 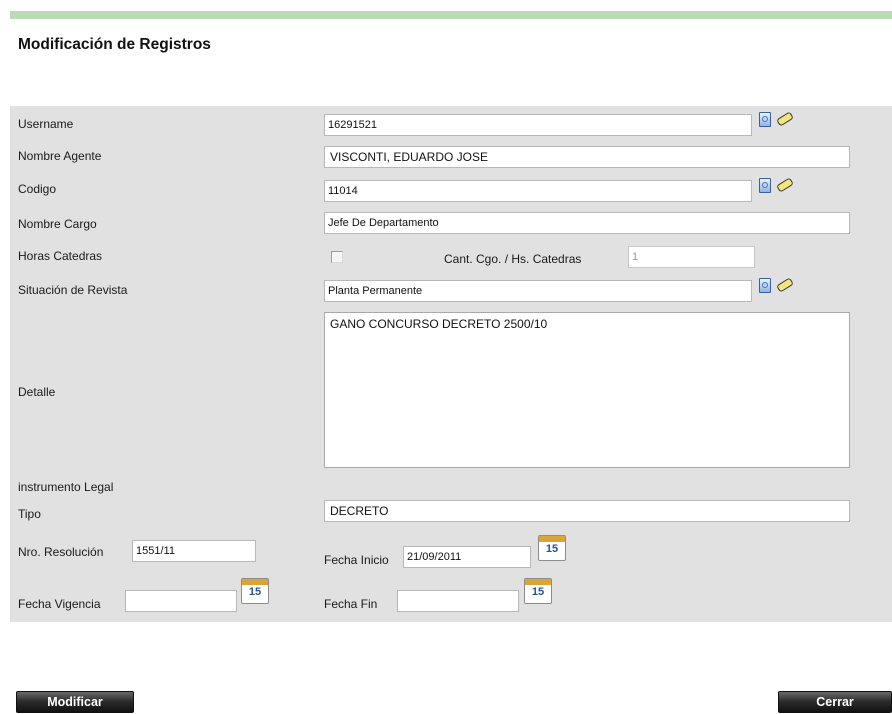 What do you see at coordinates (37, 392) in the screenshot?
I see `detalle-label: Detalle` at bounding box center [37, 392].